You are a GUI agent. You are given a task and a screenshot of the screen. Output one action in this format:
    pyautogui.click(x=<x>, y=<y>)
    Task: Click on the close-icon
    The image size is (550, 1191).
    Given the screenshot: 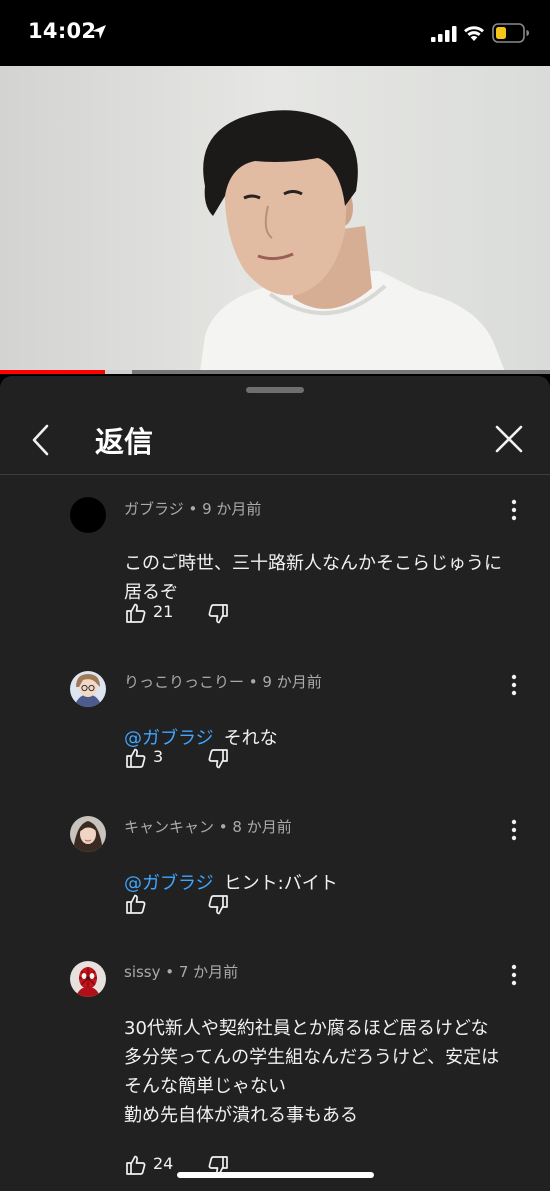 What is the action you would take?
    pyautogui.click(x=509, y=439)
    